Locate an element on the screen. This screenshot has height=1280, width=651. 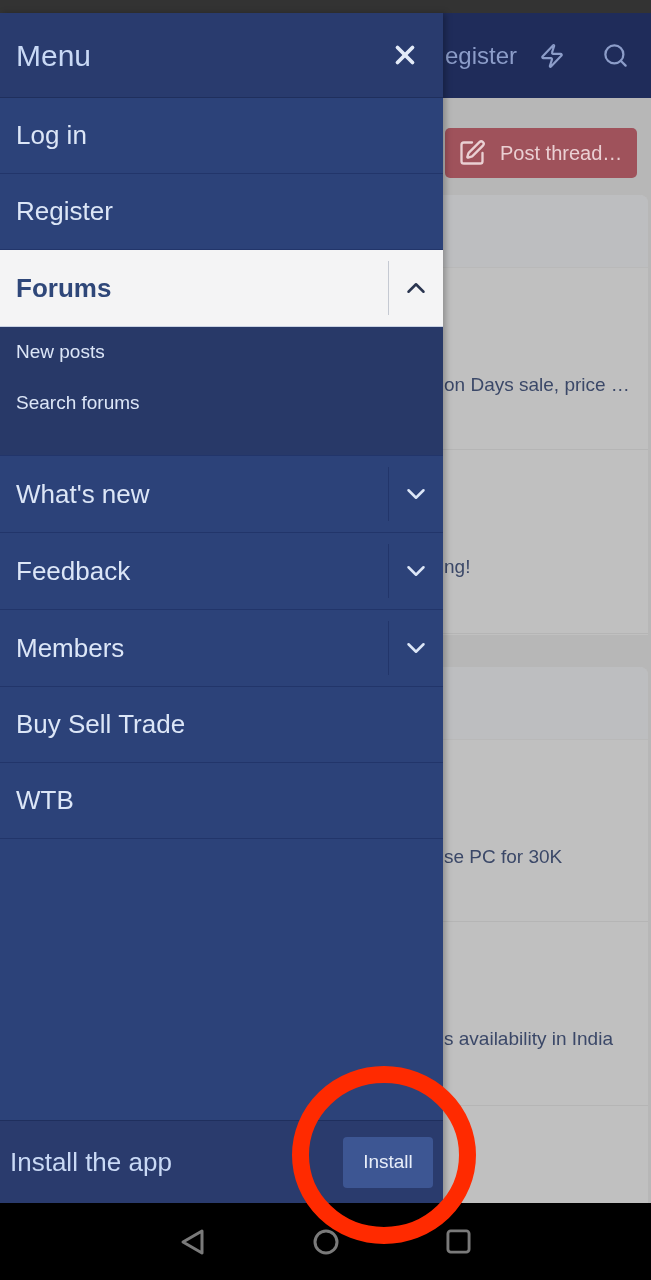
thread-title: se PC for 30K is located at coordinates (504, 857).